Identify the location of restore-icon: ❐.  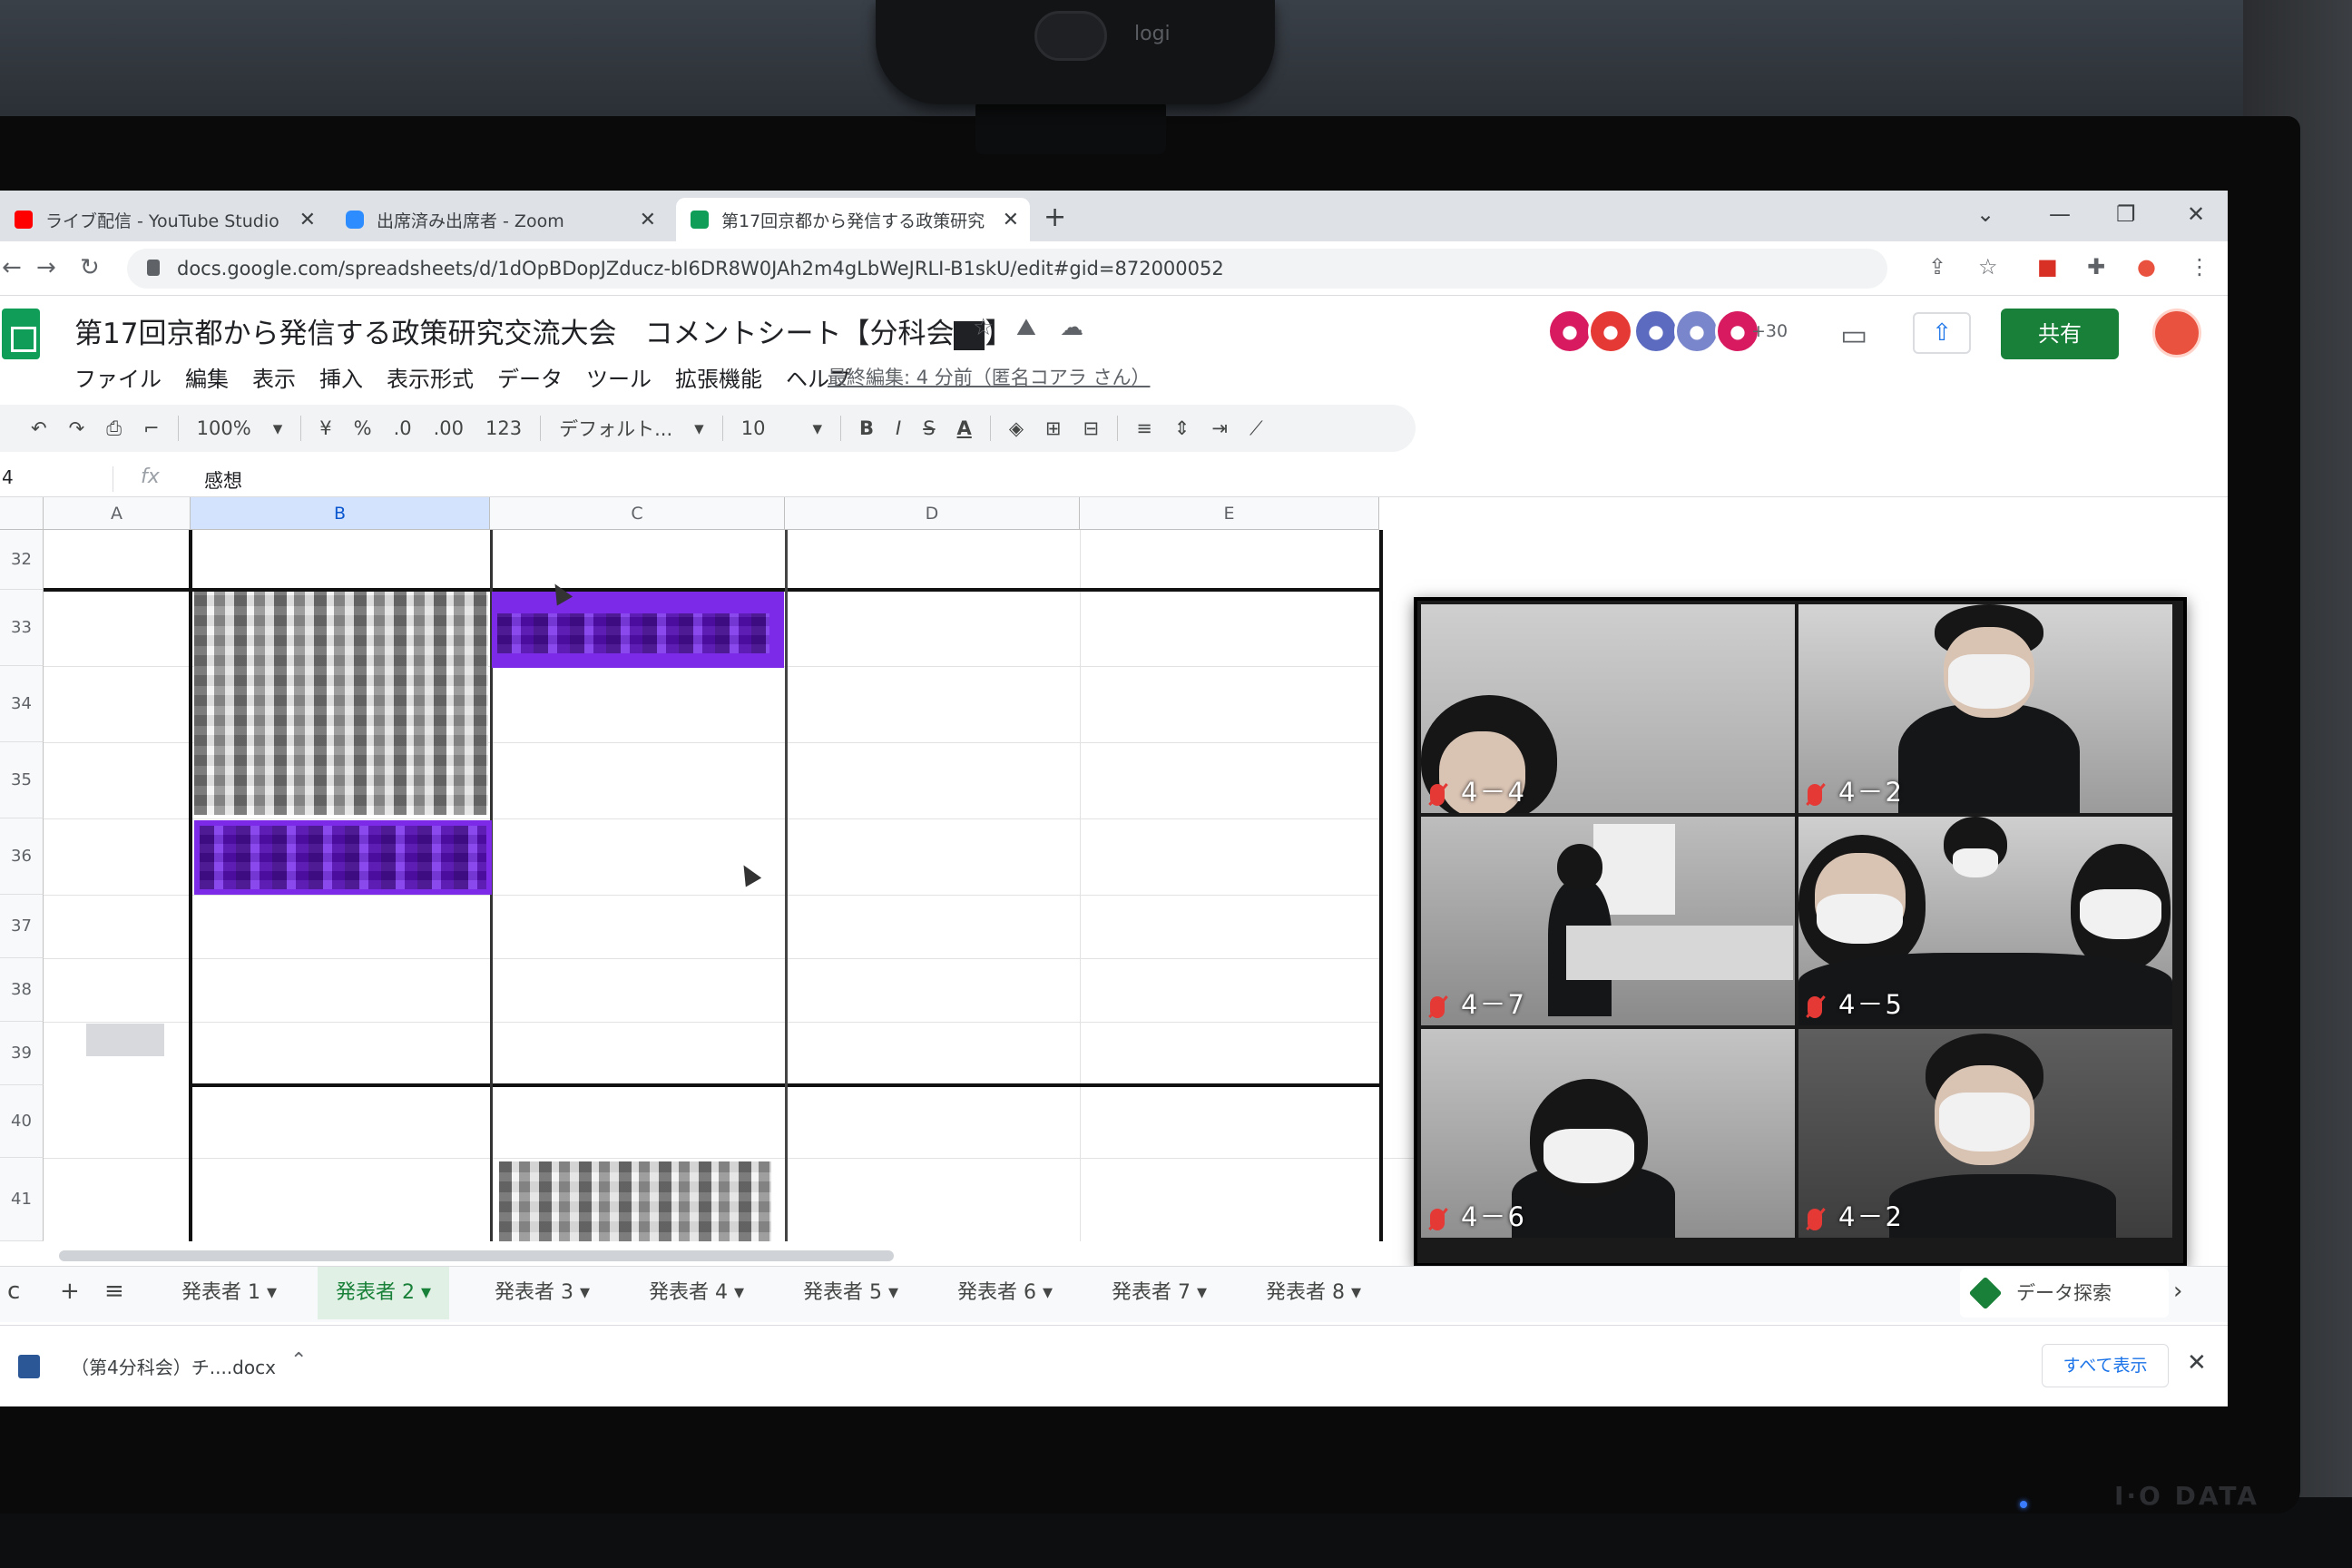
(2126, 214).